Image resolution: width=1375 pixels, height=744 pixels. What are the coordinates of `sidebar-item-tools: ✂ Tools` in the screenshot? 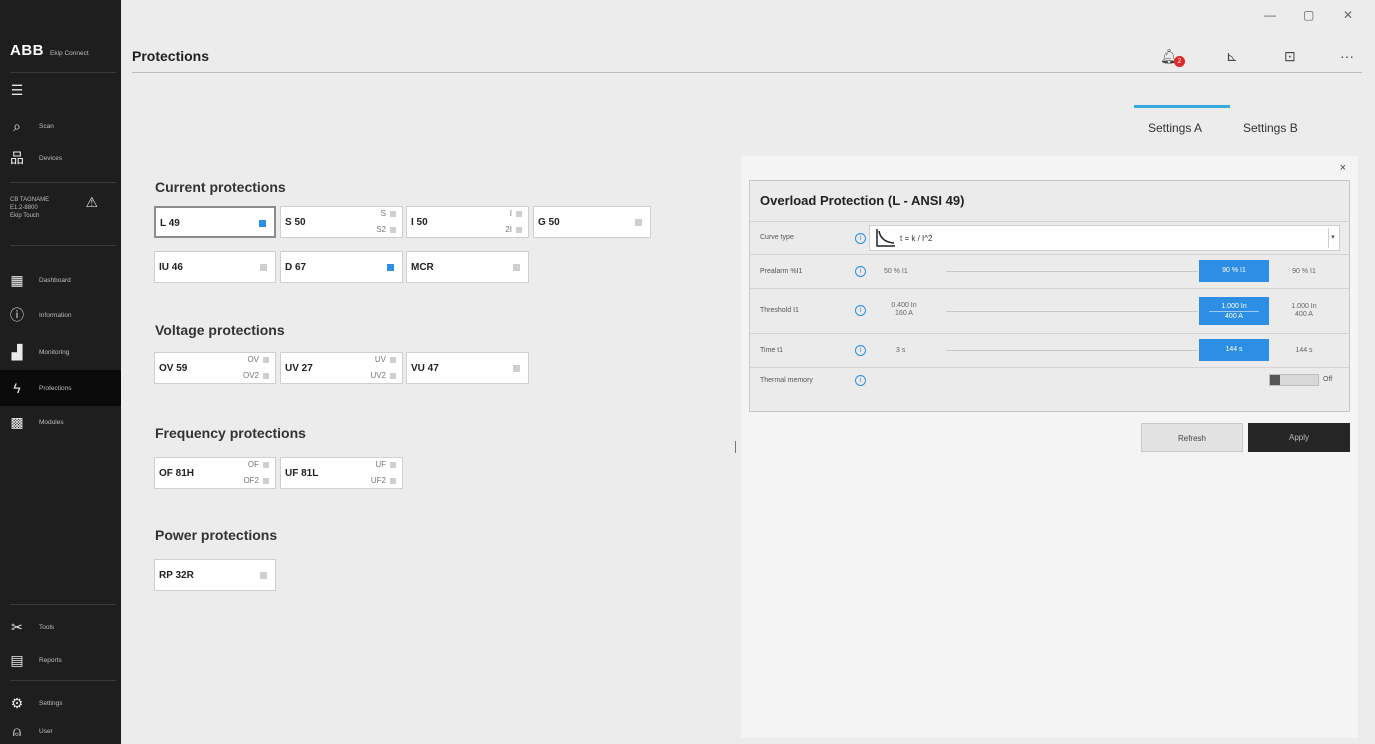 It's located at (60, 627).